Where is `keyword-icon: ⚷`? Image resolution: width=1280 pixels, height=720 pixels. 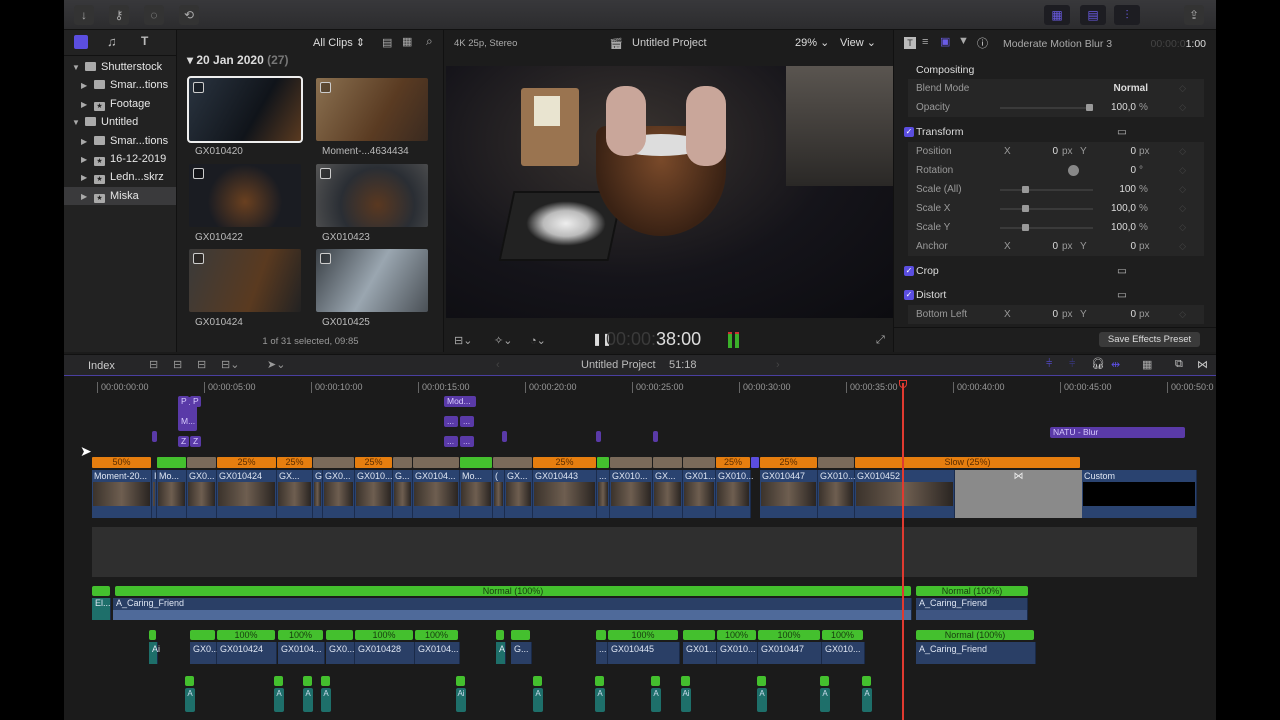
keyword-icon: ⚷ is located at coordinates (119, 15).